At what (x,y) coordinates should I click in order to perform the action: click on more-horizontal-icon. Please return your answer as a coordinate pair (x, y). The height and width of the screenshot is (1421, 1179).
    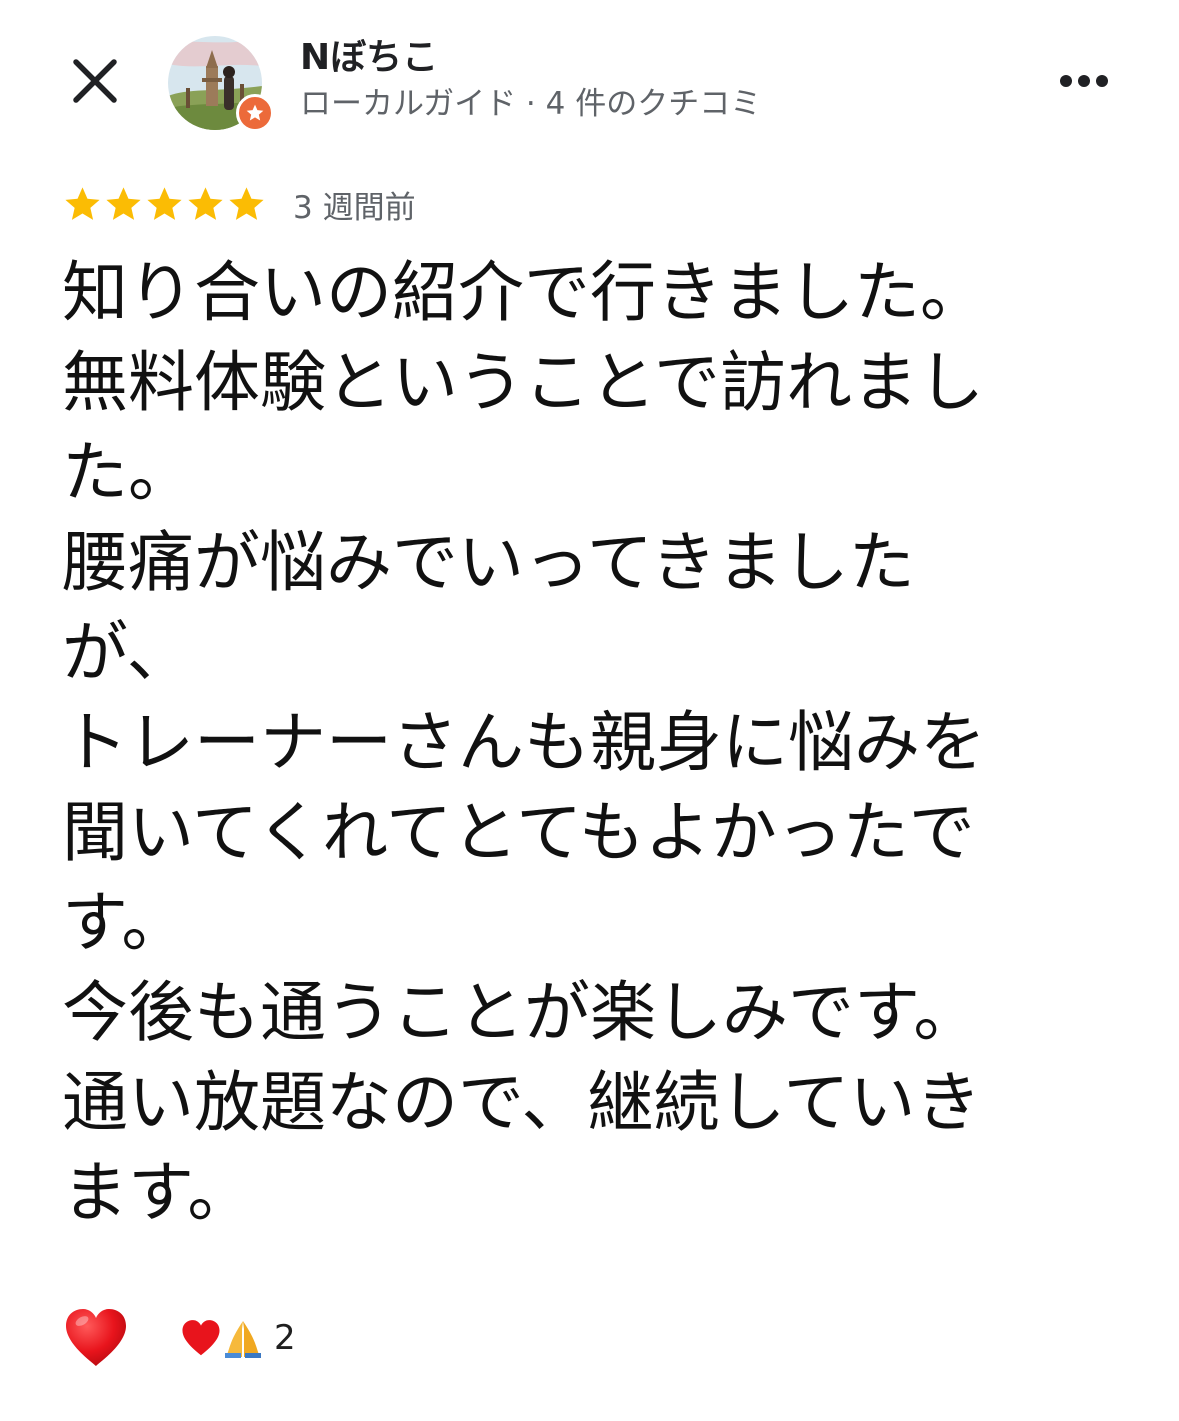
    Looking at the image, I should click on (1084, 81).